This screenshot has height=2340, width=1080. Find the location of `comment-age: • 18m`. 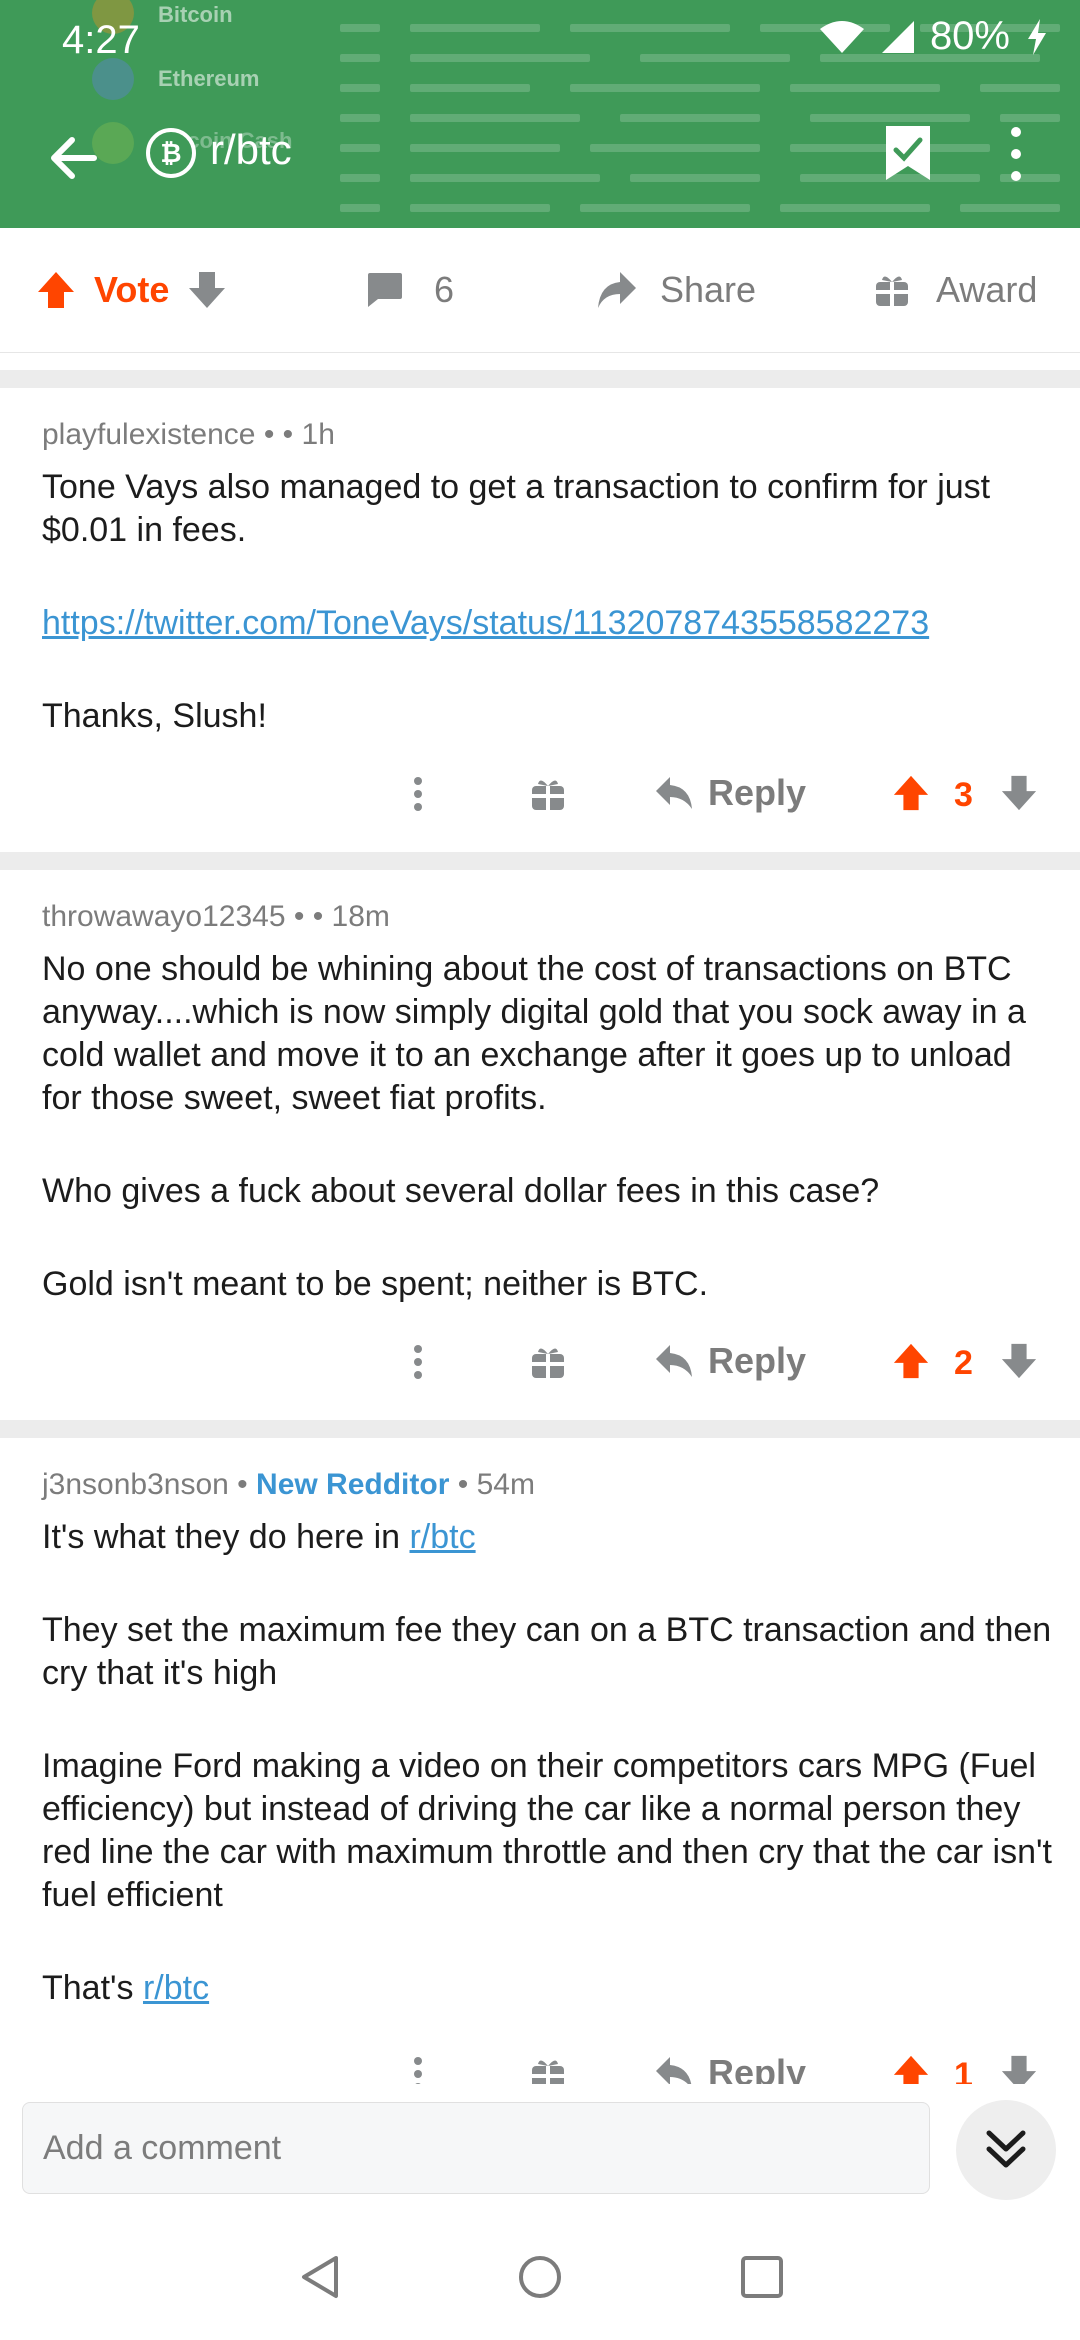

comment-age: • 18m is located at coordinates (351, 916).